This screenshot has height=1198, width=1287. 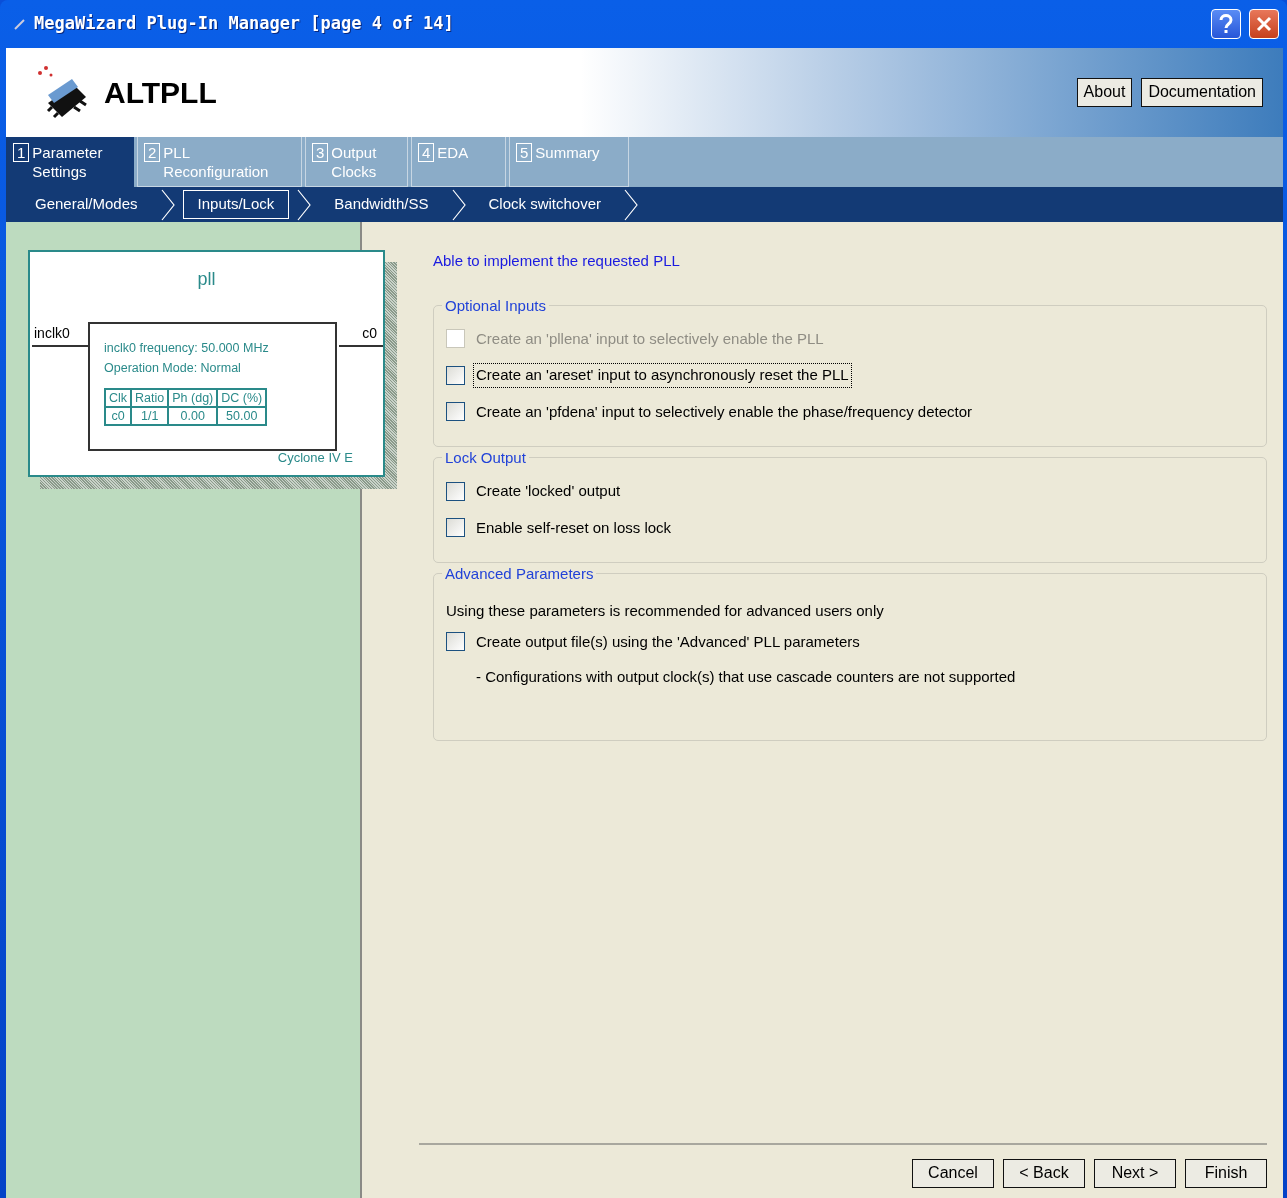 I want to click on checkbox-label: Create output file(s) using the 'Advanced' PLL parameters, so click(x=668, y=641).